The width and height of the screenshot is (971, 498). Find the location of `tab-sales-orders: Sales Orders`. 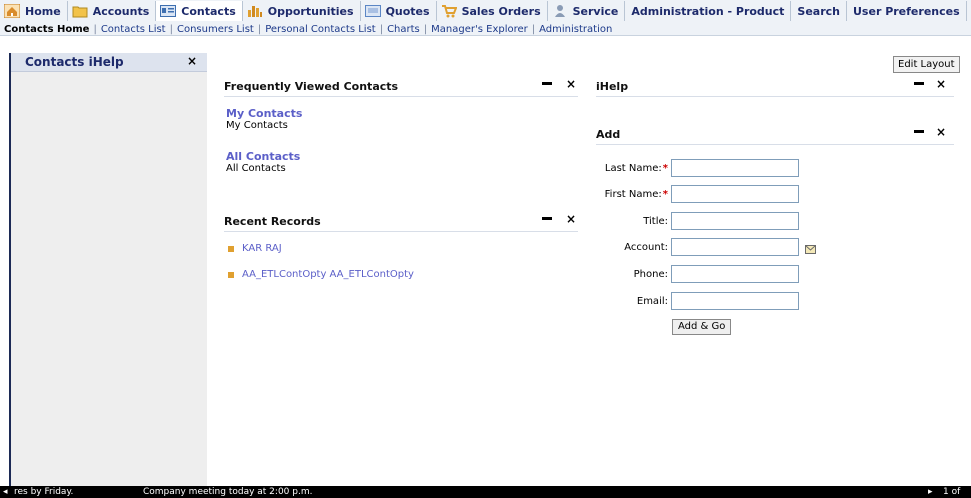

tab-sales-orders: Sales Orders is located at coordinates (492, 11).